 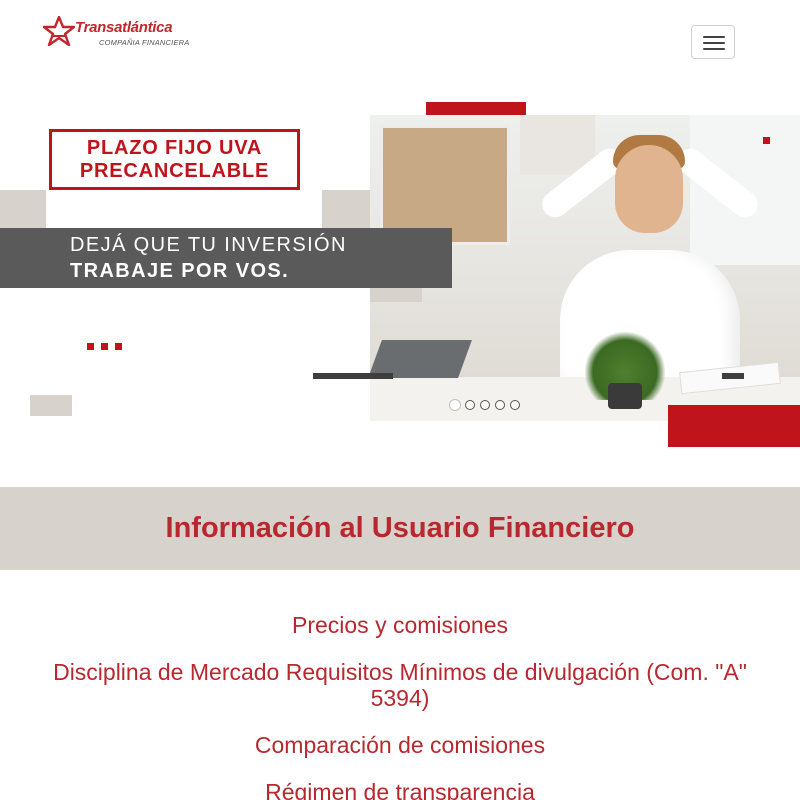 What do you see at coordinates (180, 271) in the screenshot?
I see `slogan-line: TRABAJE POR VOS.` at bounding box center [180, 271].